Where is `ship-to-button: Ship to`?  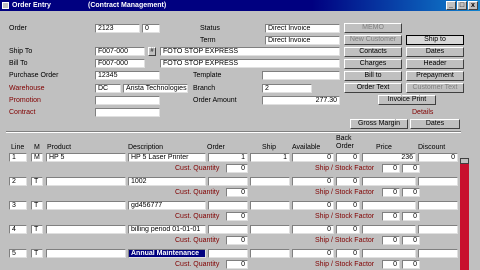
ship-to-button: Ship to is located at coordinates (435, 40).